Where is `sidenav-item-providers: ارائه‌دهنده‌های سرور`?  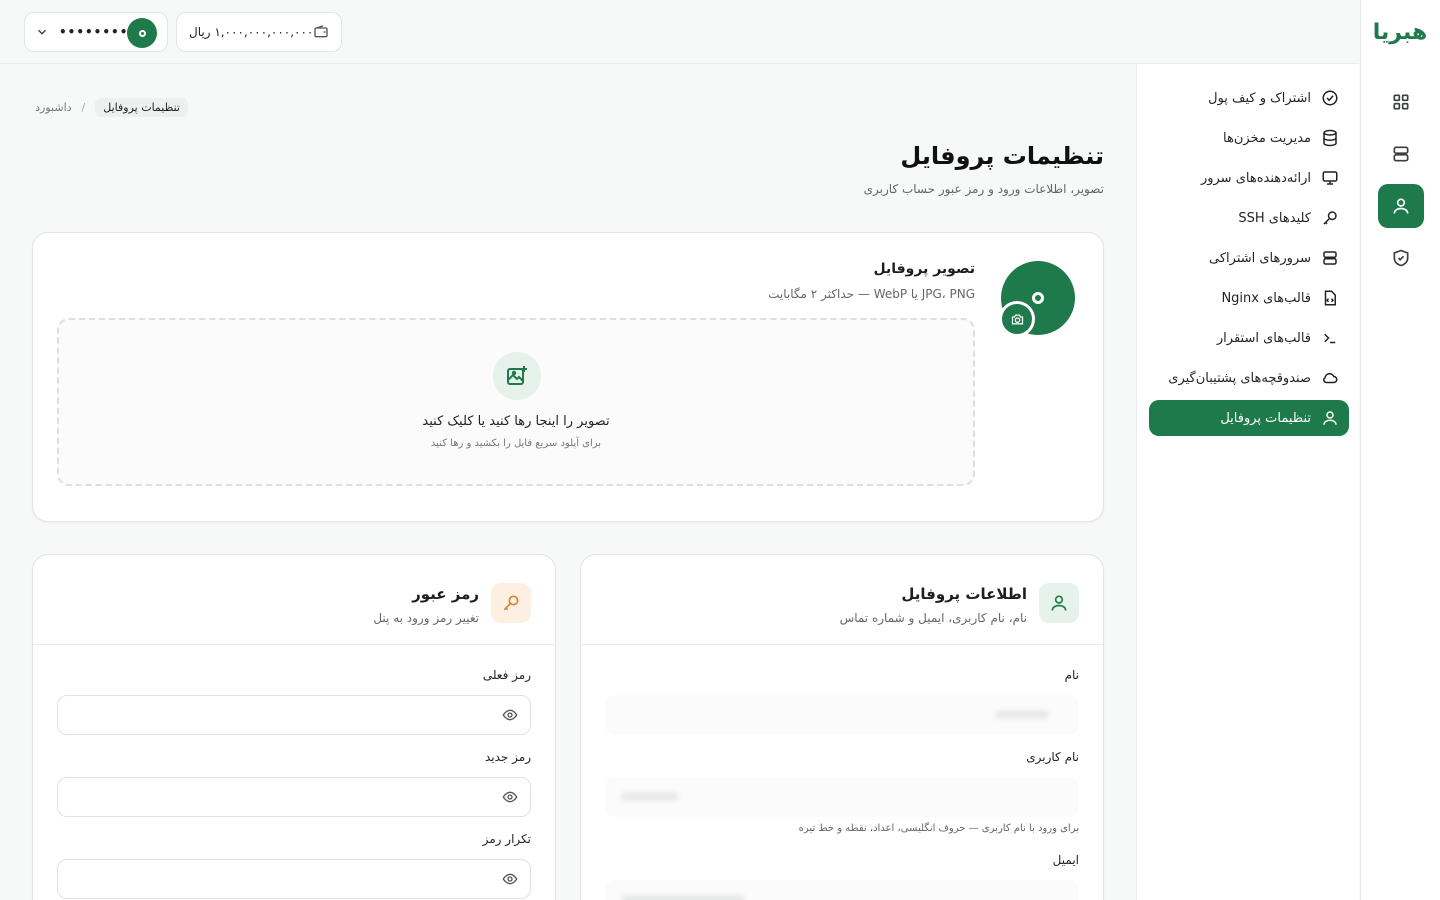 sidenav-item-providers: ارائه‌دهنده‌های سرور is located at coordinates (1249, 178).